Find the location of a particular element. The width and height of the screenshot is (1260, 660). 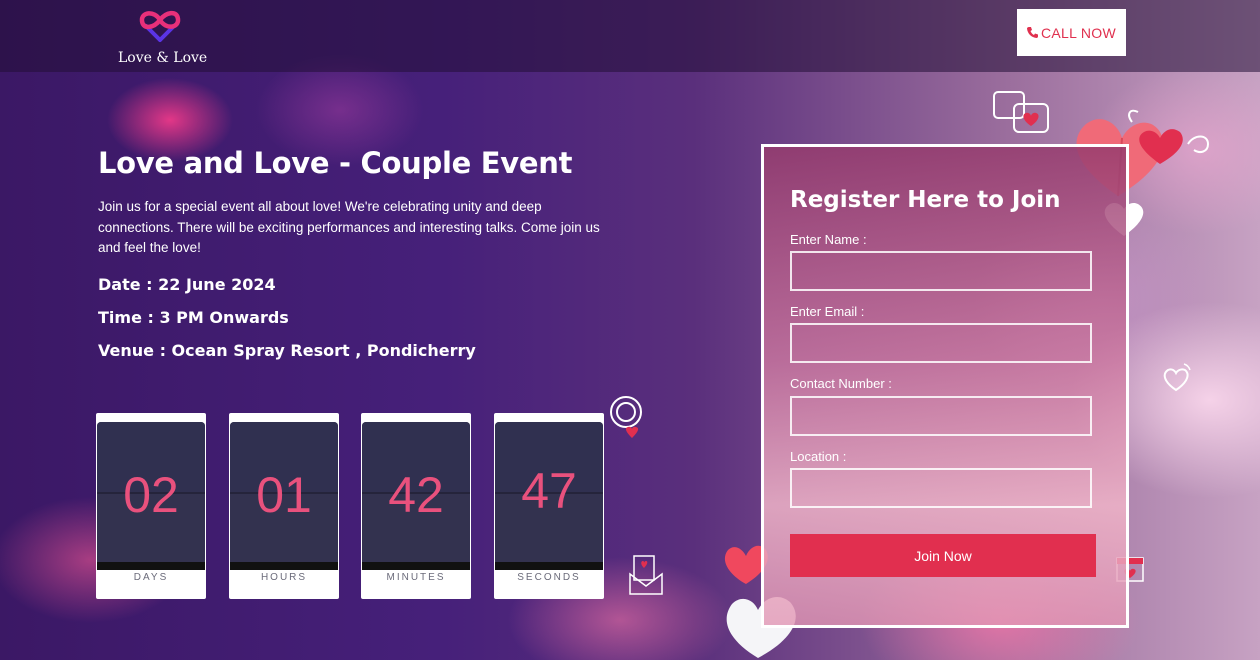

countdown-days-label: DAYS is located at coordinates (151, 577).